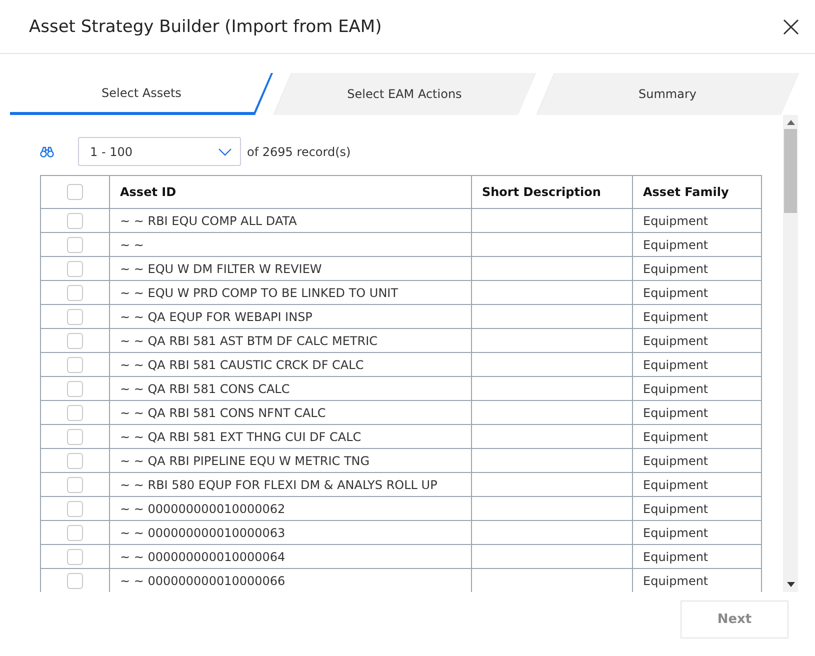 This screenshot has width=815, height=656. Describe the element at coordinates (141, 94) in the screenshot. I see `step-tab: Select Assets` at that location.